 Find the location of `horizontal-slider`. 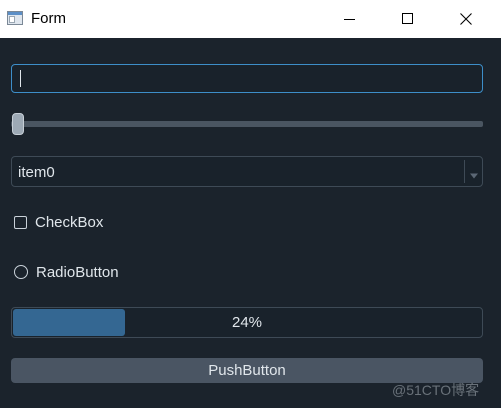

horizontal-slider is located at coordinates (247, 124).